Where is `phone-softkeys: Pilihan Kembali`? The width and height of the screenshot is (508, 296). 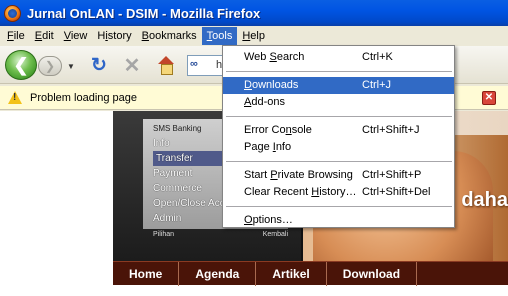 phone-softkeys: Pilihan Kembali is located at coordinates (220, 234).